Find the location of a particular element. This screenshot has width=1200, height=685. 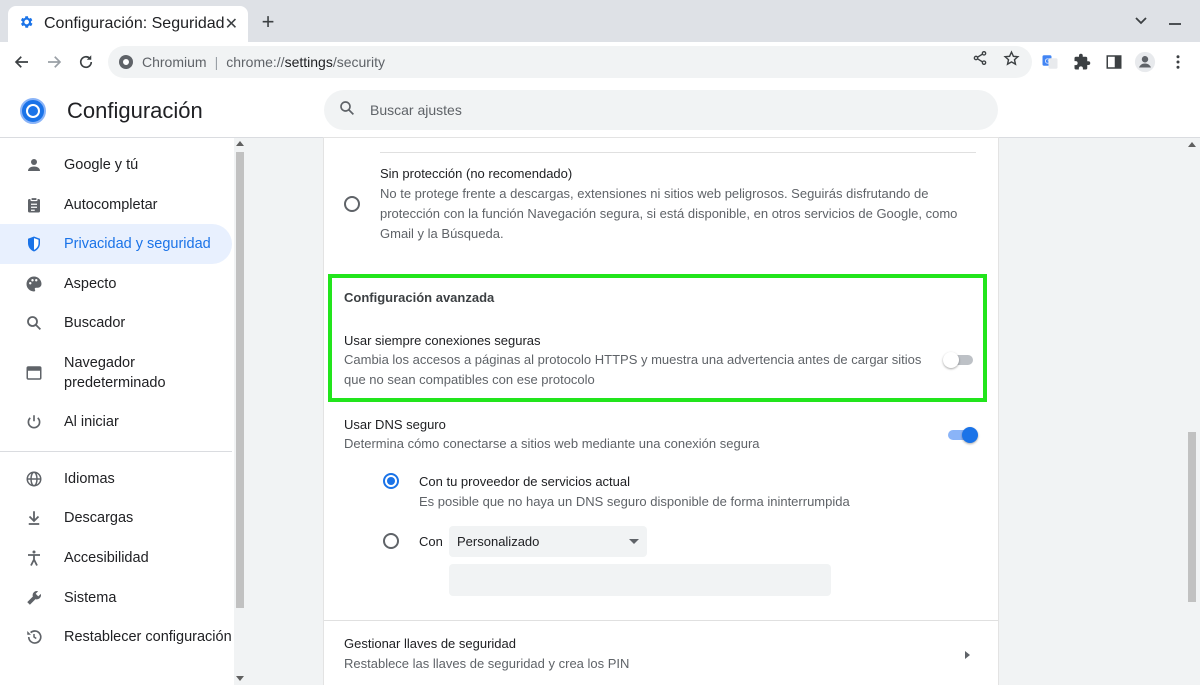

sidebar-item-default-browser: Navegador predeterminado is located at coordinates (116, 373).